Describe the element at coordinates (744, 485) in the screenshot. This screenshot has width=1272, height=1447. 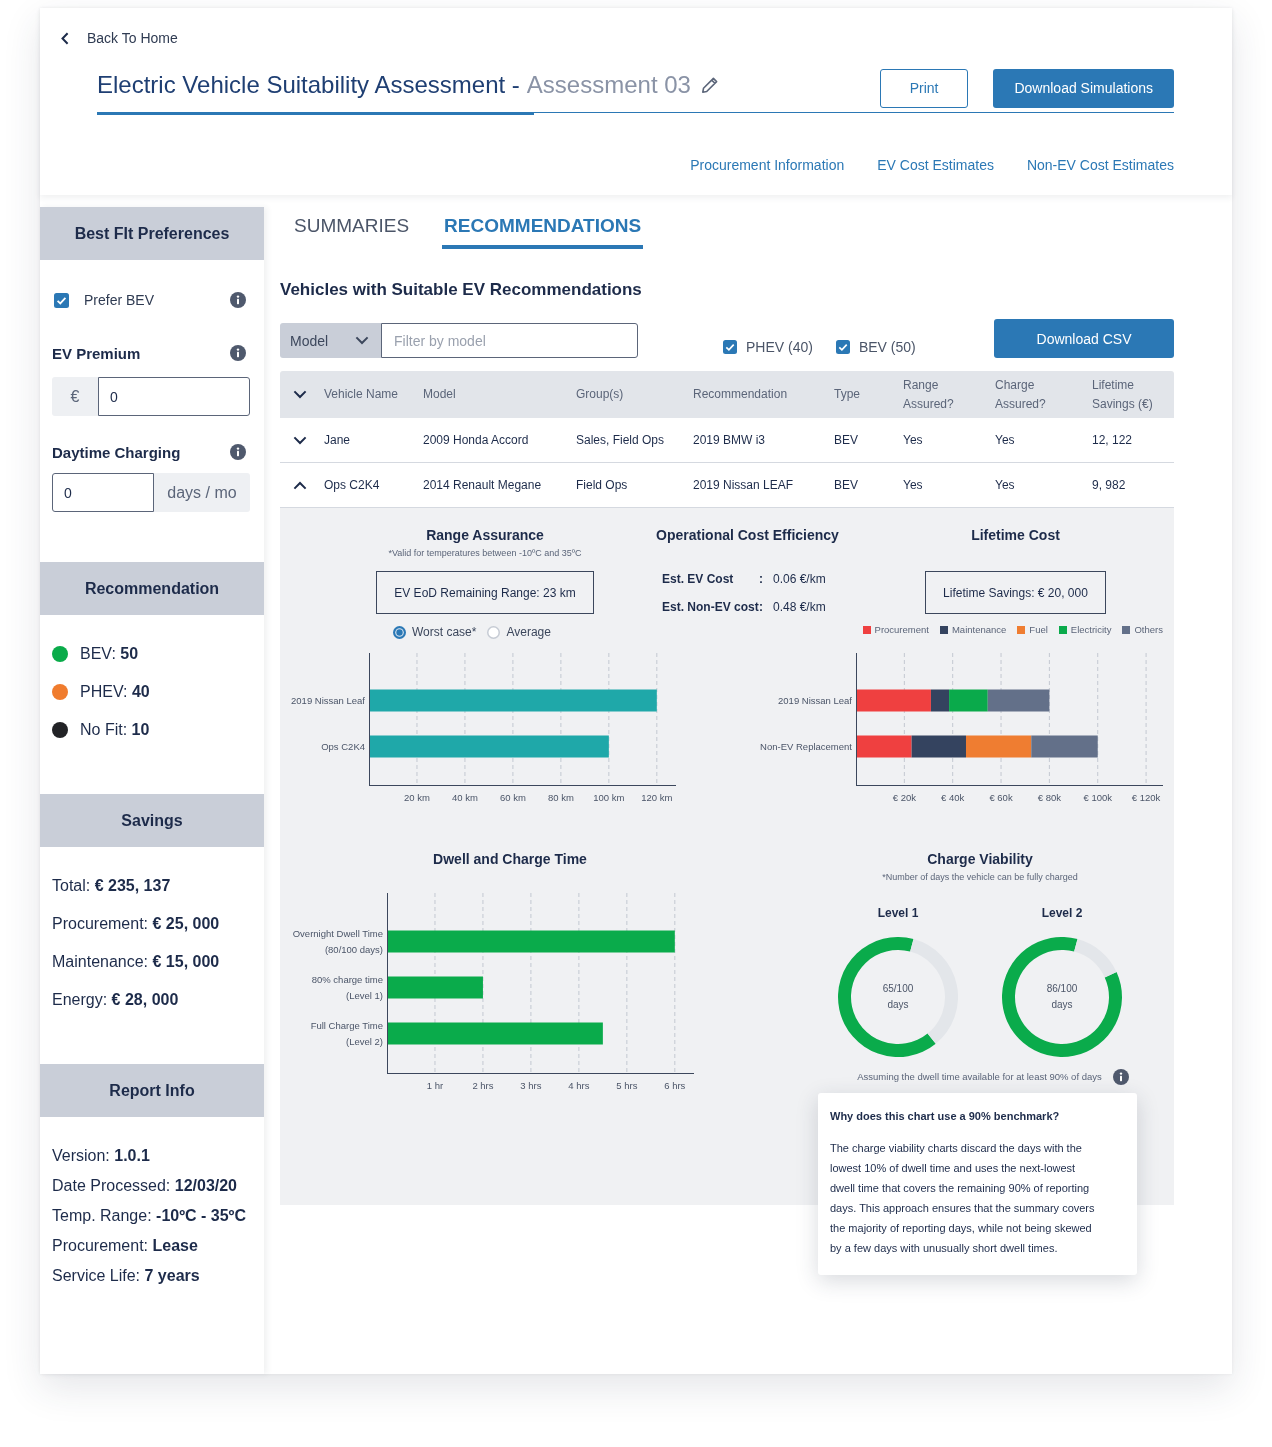
I see `table-cell-text: 2019 Nissan LEAF` at that location.